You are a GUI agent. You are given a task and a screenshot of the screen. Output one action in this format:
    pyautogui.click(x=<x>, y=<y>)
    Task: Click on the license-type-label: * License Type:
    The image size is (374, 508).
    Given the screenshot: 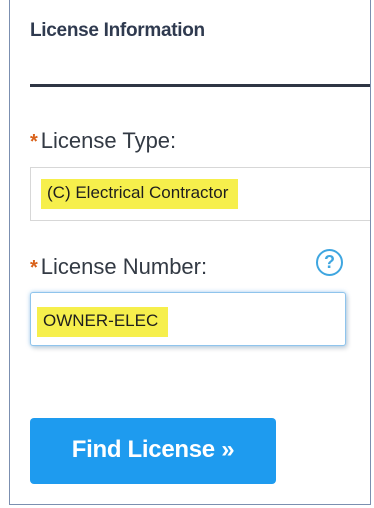 What is the action you would take?
    pyautogui.click(x=103, y=141)
    